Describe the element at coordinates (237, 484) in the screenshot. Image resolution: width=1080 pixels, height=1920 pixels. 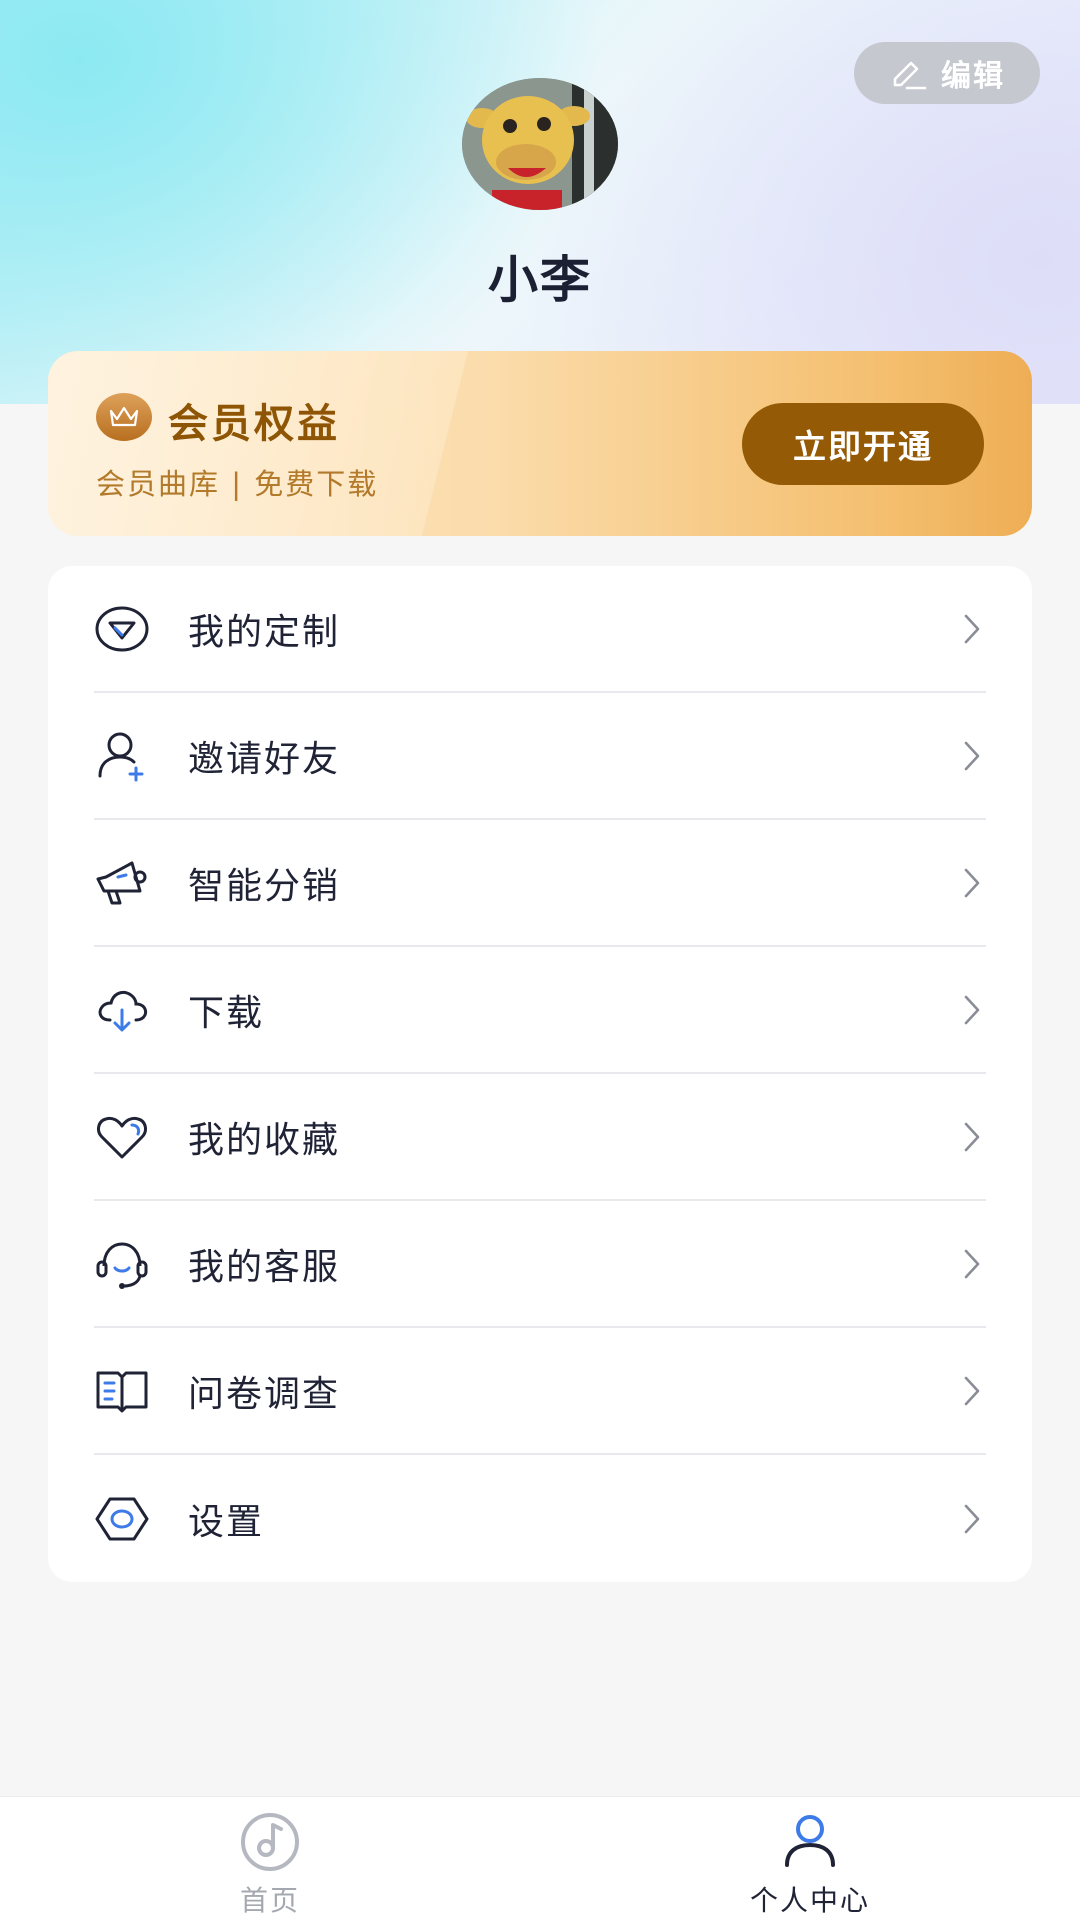
I see `vip-subtitle: 会员曲库 | 免费下载` at that location.